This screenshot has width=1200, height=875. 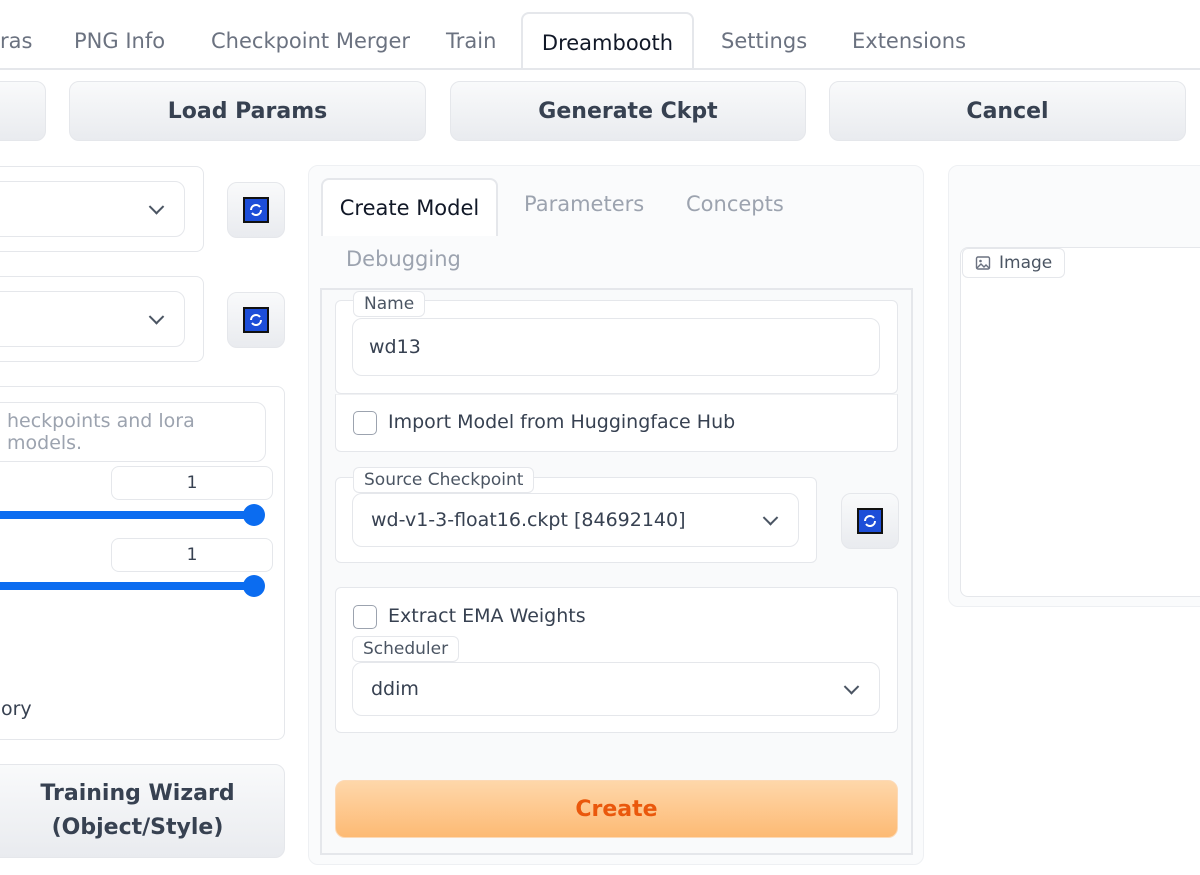 What do you see at coordinates (528, 520) in the screenshot?
I see `source-checkpoint-value: wd-v1-3-float16.ckpt [84692140]` at bounding box center [528, 520].